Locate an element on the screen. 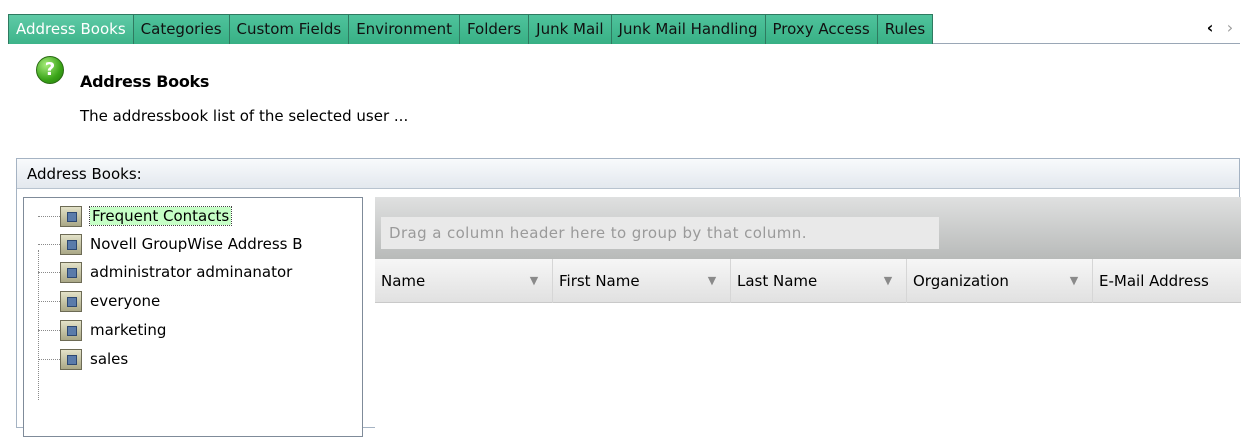 The height and width of the screenshot is (437, 1248). column-header-label: Organization is located at coordinates (961, 281).